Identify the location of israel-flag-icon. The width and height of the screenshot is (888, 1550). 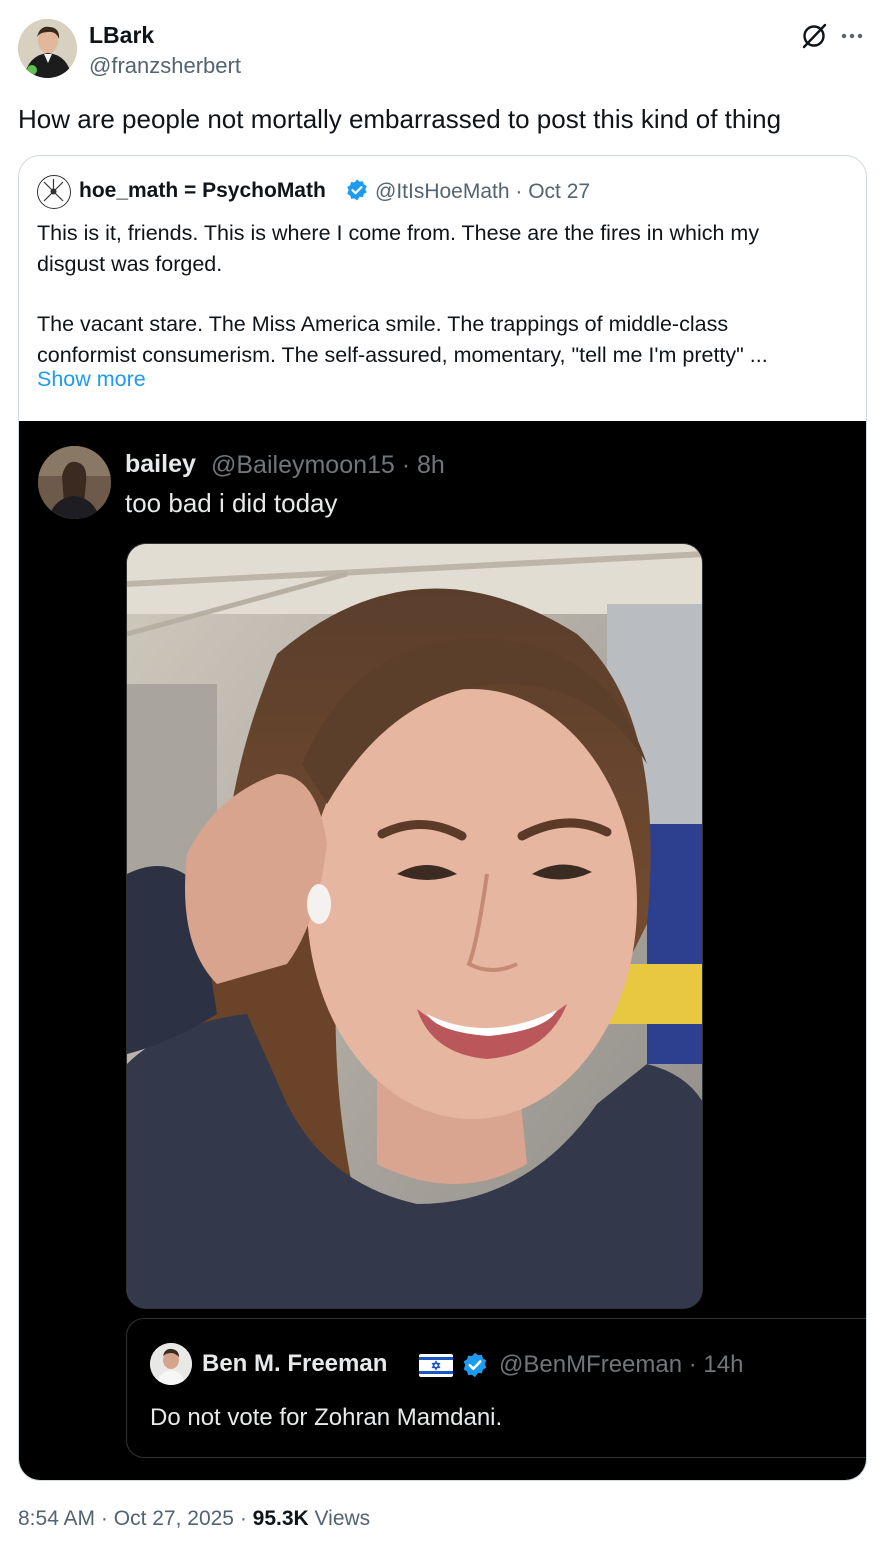
(436, 1365).